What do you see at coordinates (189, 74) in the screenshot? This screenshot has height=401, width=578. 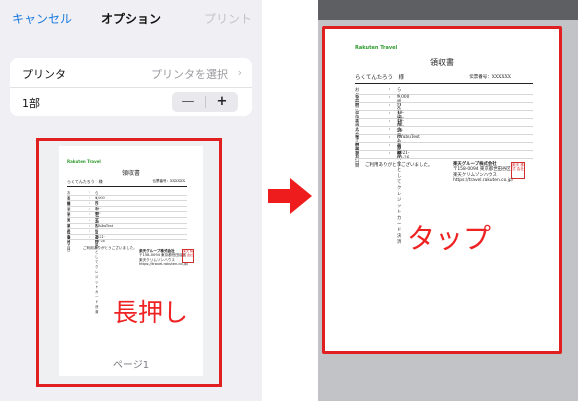 I see `printer-value: プリンタを選択` at bounding box center [189, 74].